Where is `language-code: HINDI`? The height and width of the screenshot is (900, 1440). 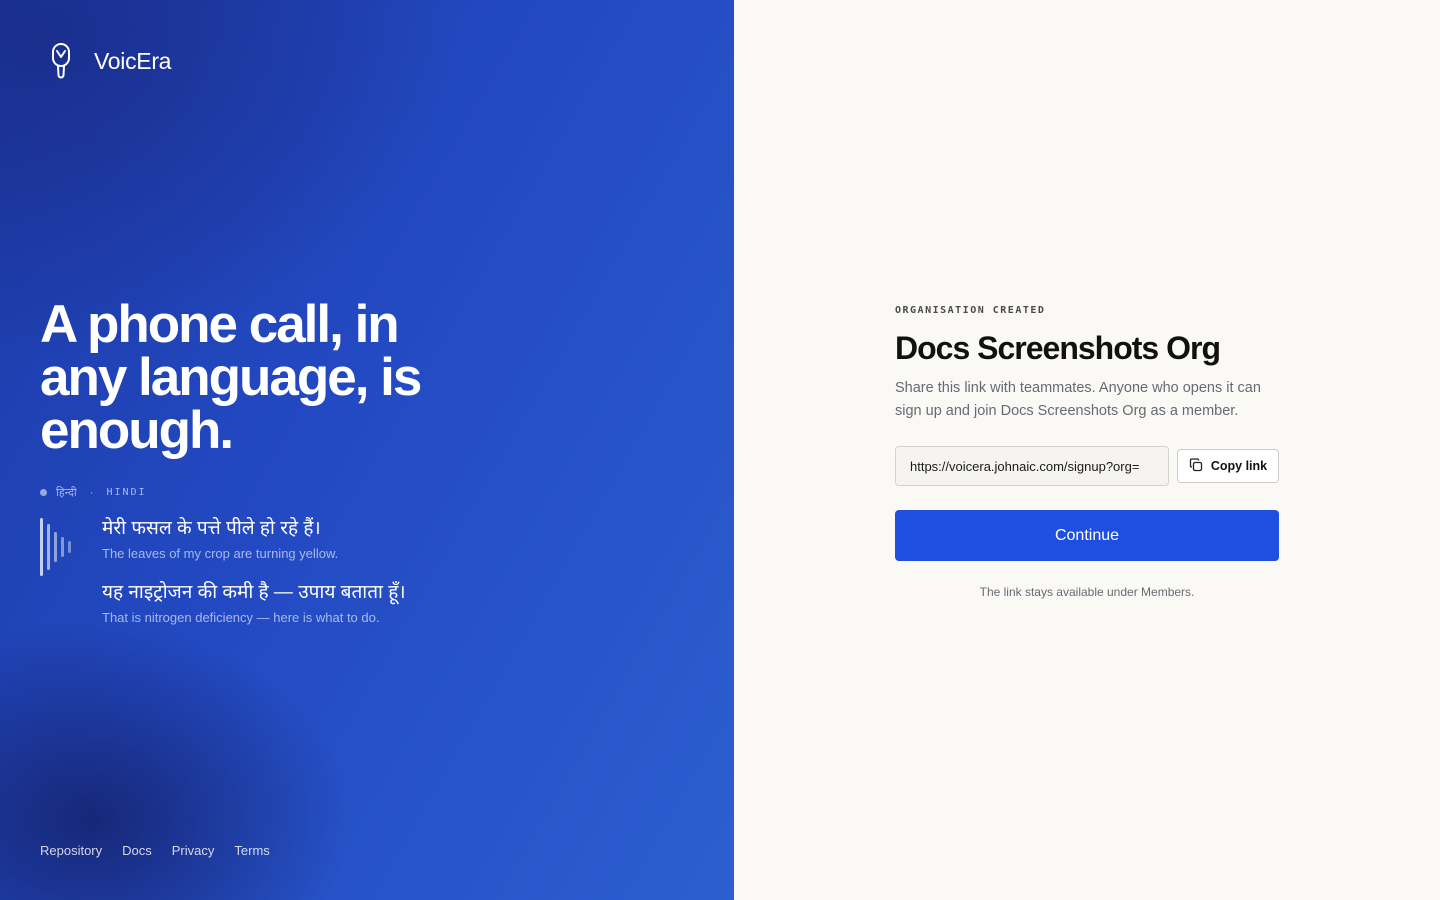 language-code: HINDI is located at coordinates (126, 492).